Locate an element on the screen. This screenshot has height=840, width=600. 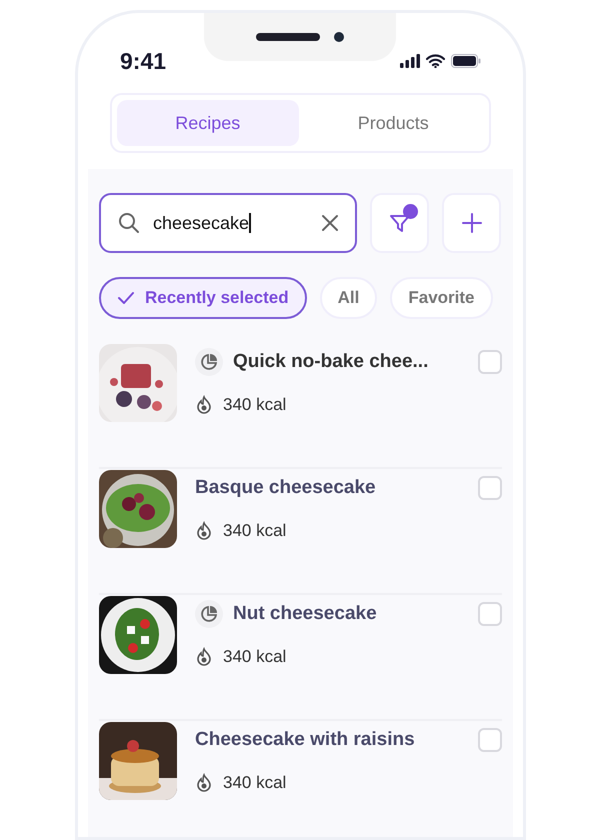
filter-chip: All is located at coordinates (349, 298).